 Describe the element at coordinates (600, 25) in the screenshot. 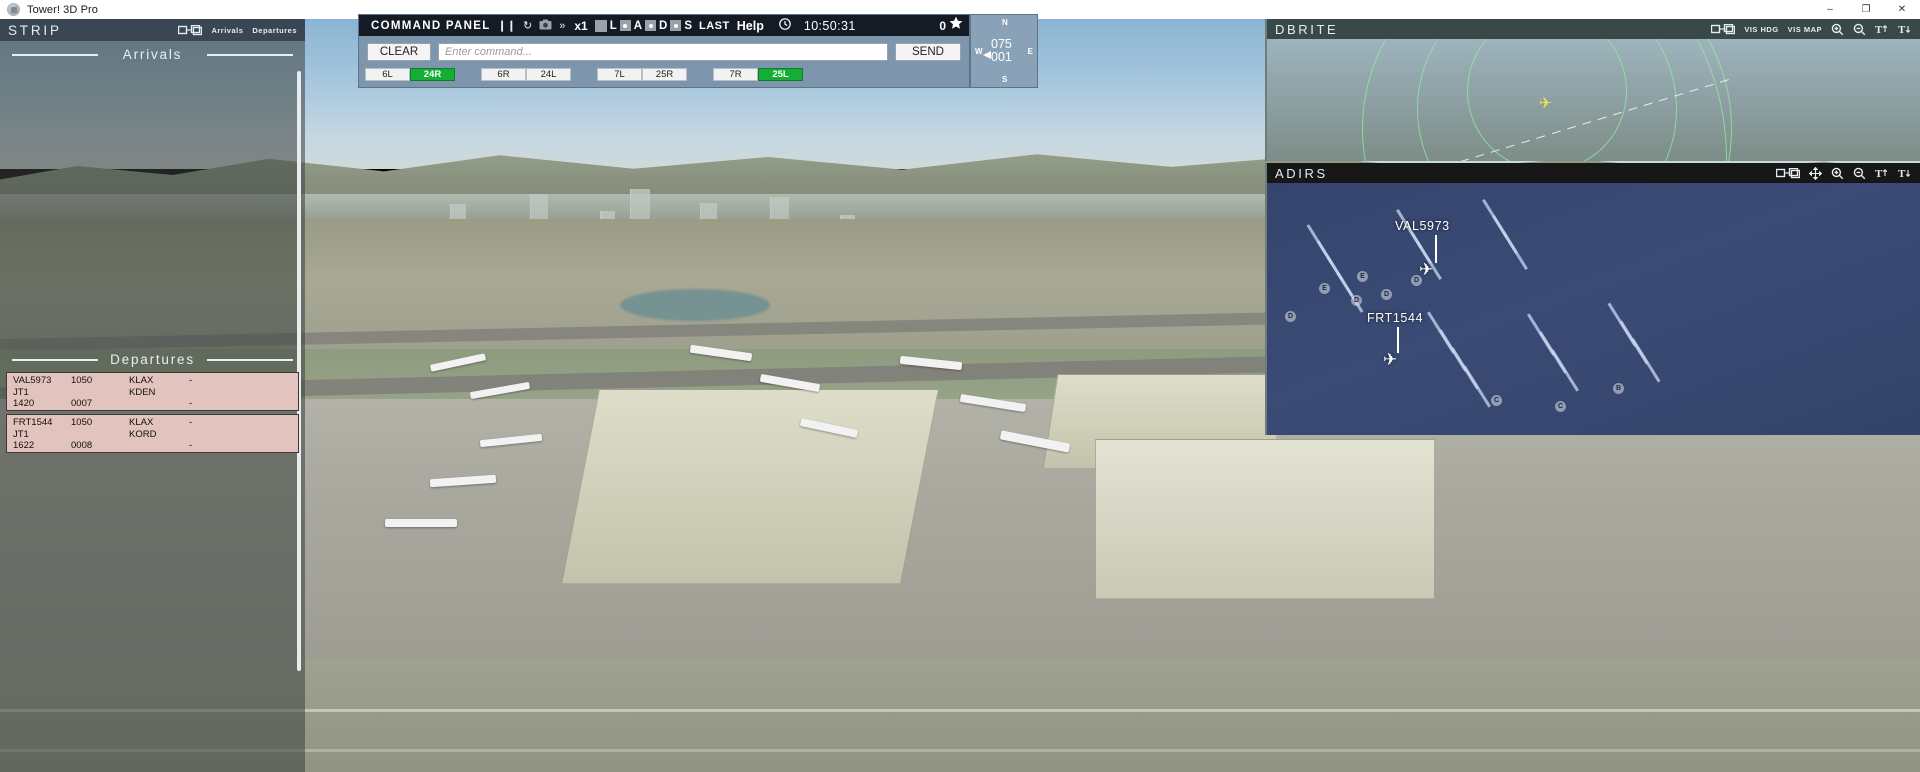

I see `toggle-l-indicator` at that location.